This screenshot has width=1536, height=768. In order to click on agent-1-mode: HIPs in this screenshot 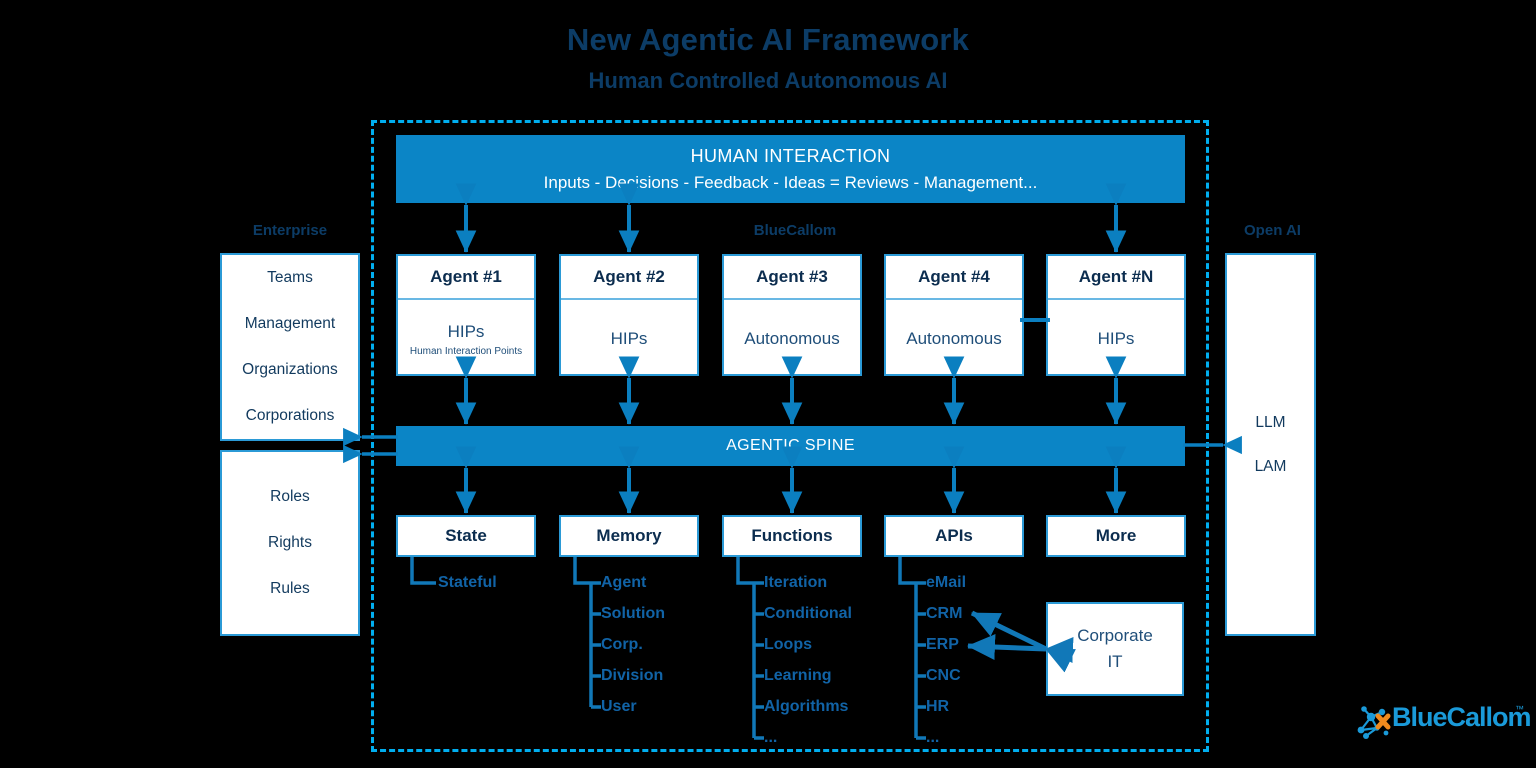, I will do `click(466, 331)`.